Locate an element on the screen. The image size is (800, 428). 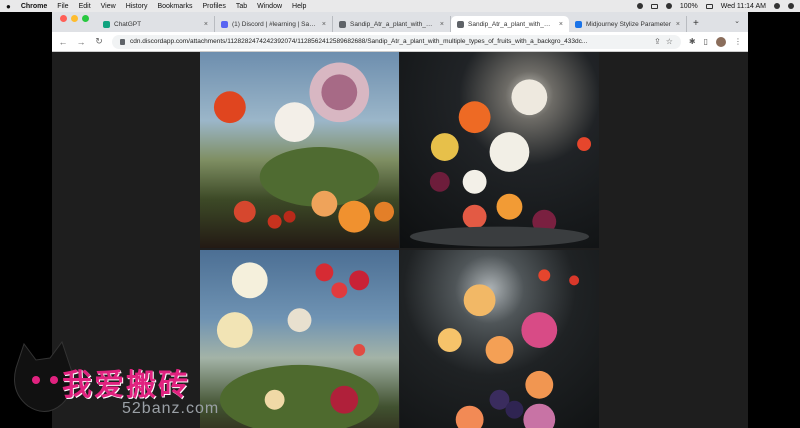
screen-icon is located at coordinates (654, 6).